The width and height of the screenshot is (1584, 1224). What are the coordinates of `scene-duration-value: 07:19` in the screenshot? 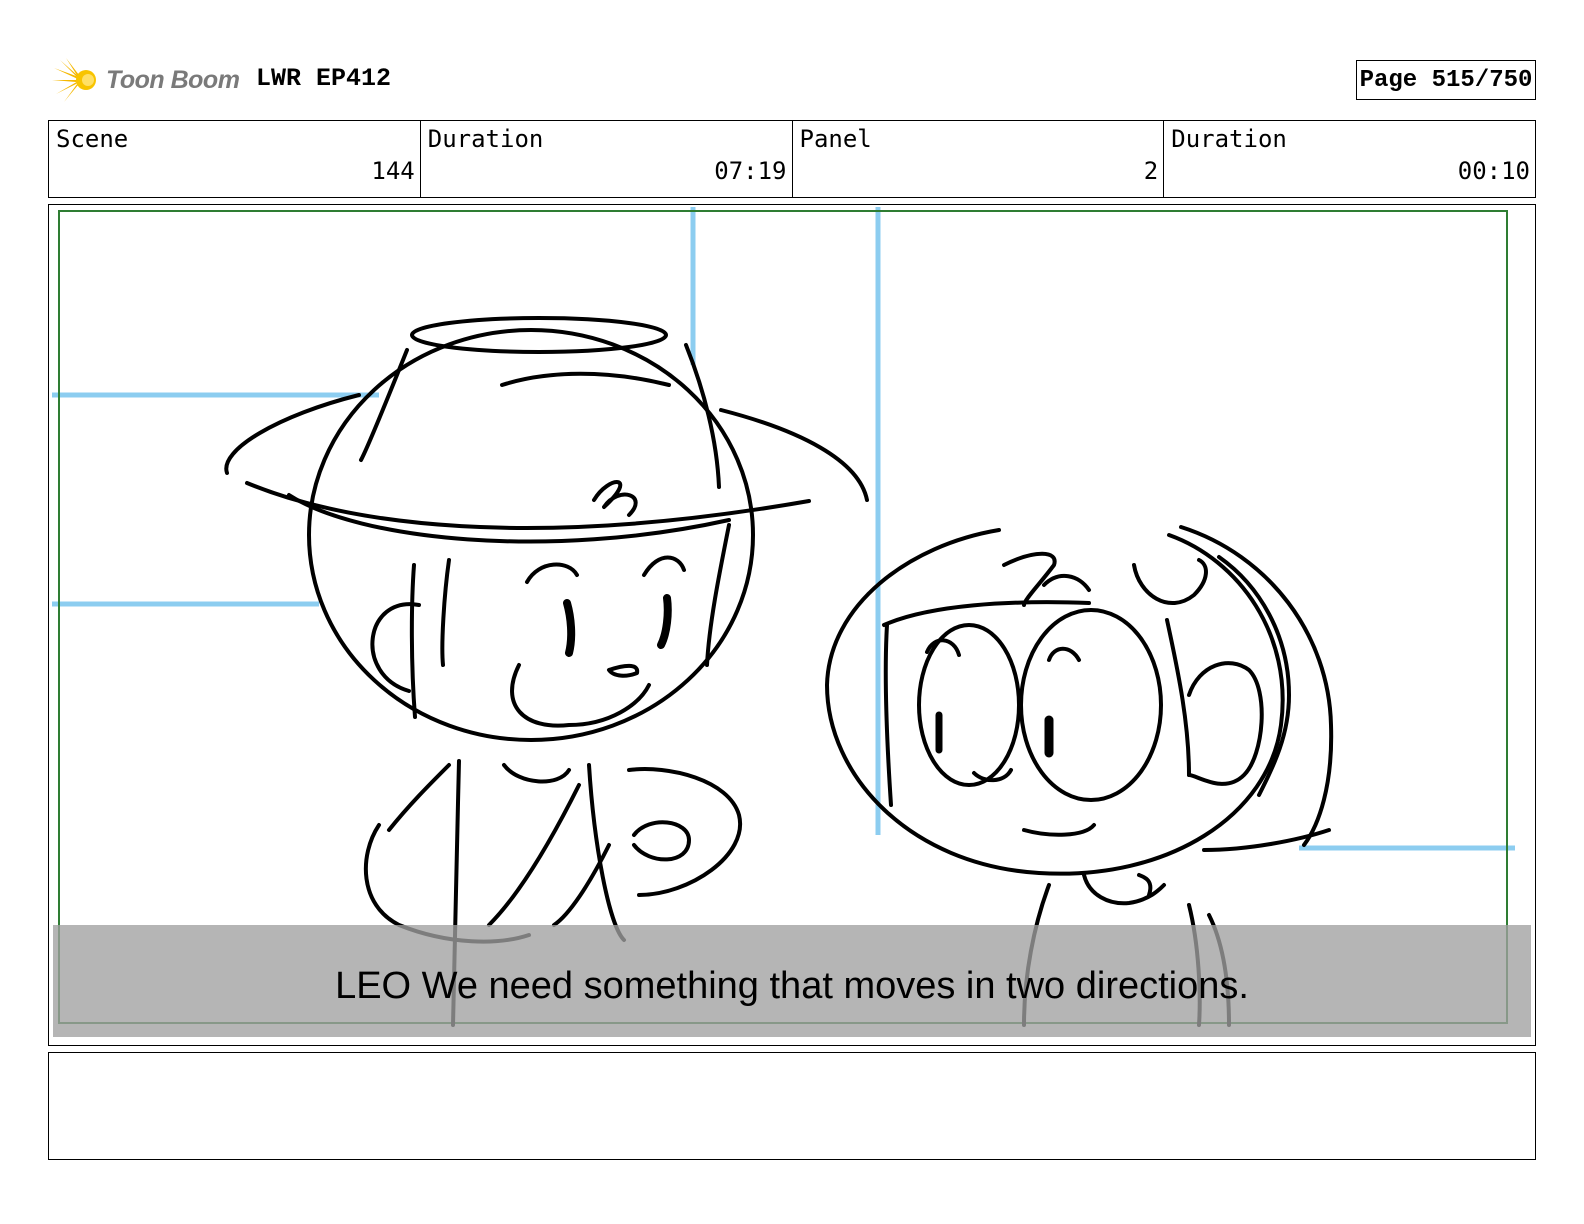 It's located at (750, 171).